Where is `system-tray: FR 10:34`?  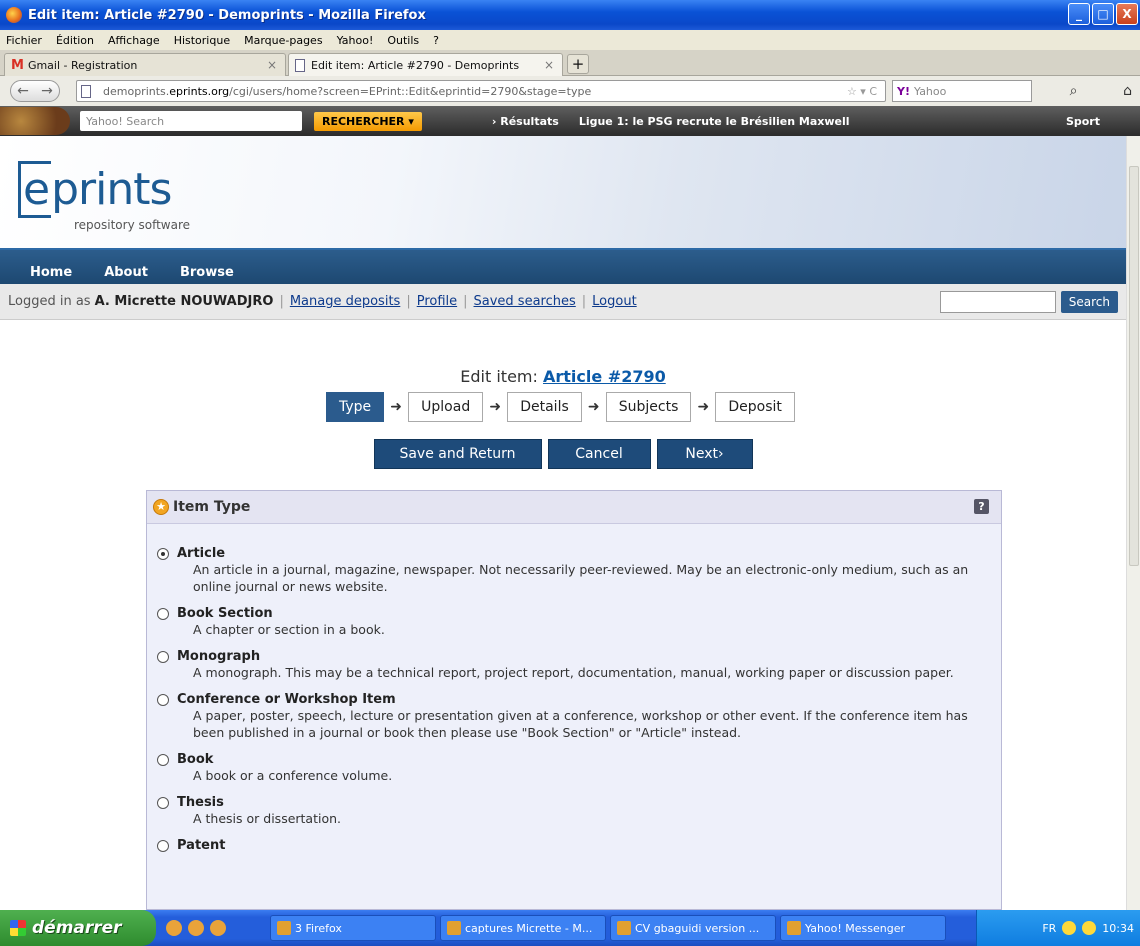
system-tray: FR 10:34 is located at coordinates (1058, 928).